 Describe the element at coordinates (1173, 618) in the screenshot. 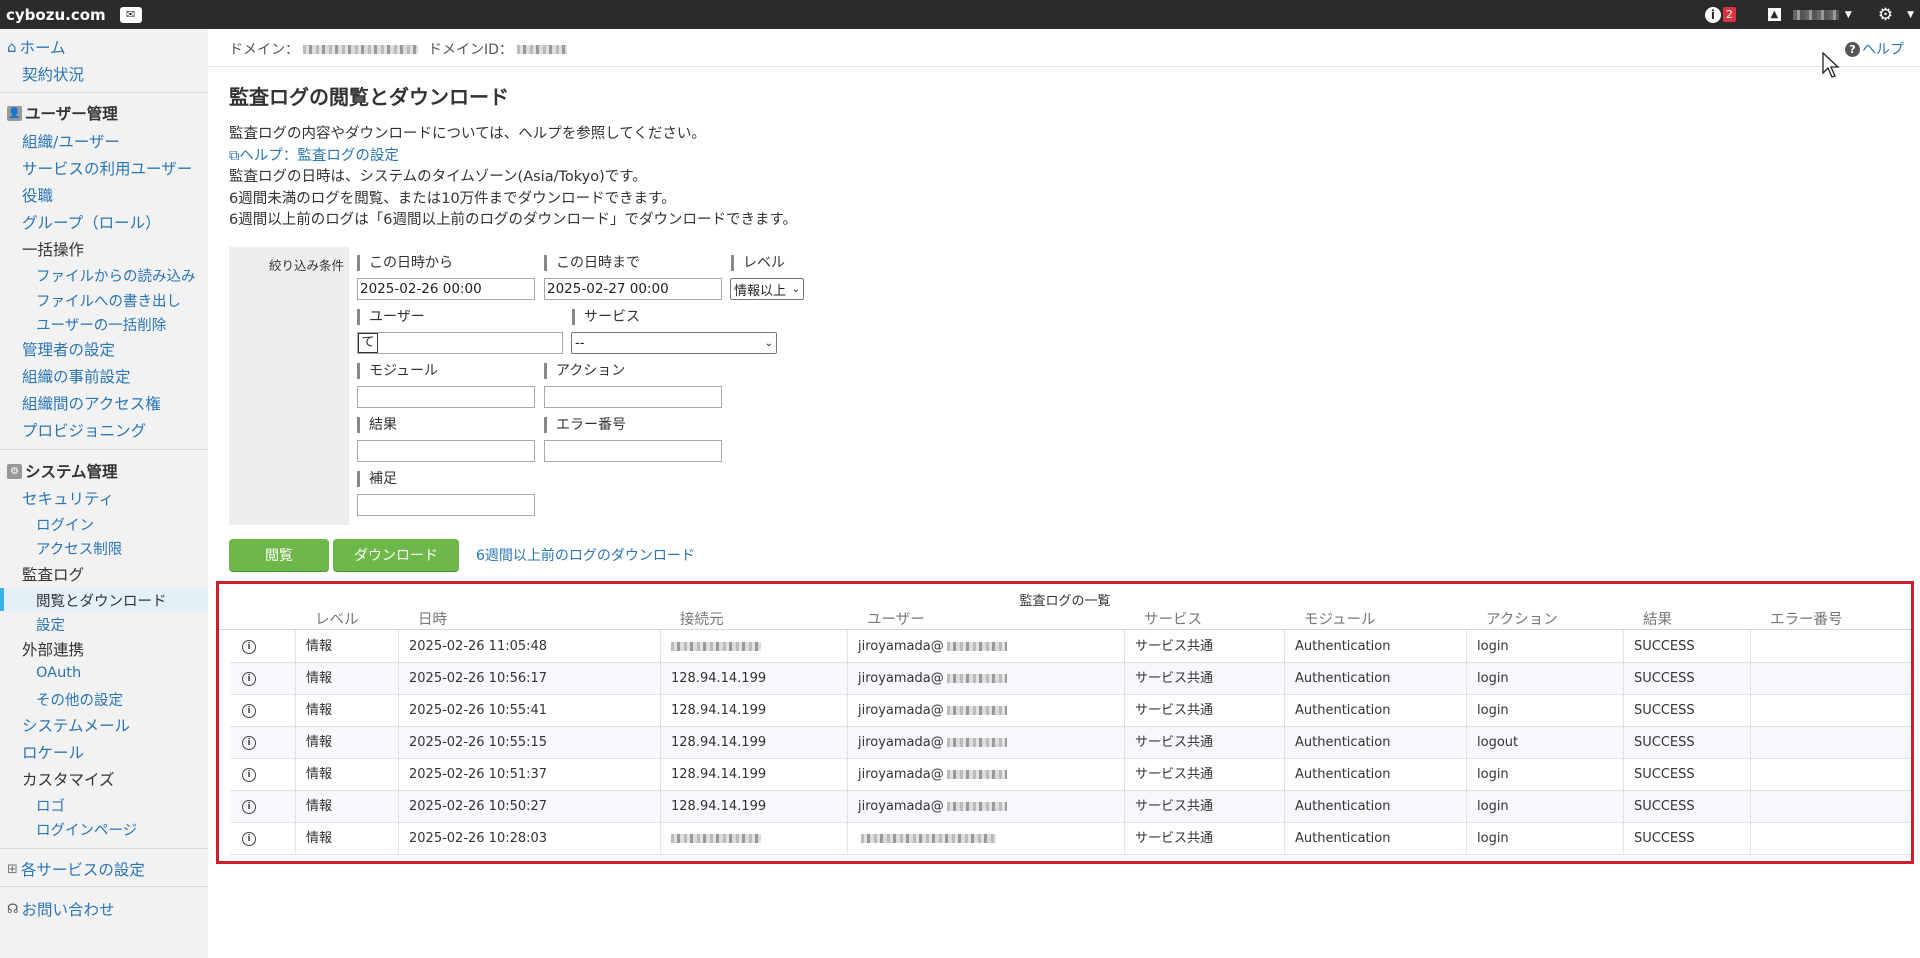

I see `col-service: サービス` at that location.